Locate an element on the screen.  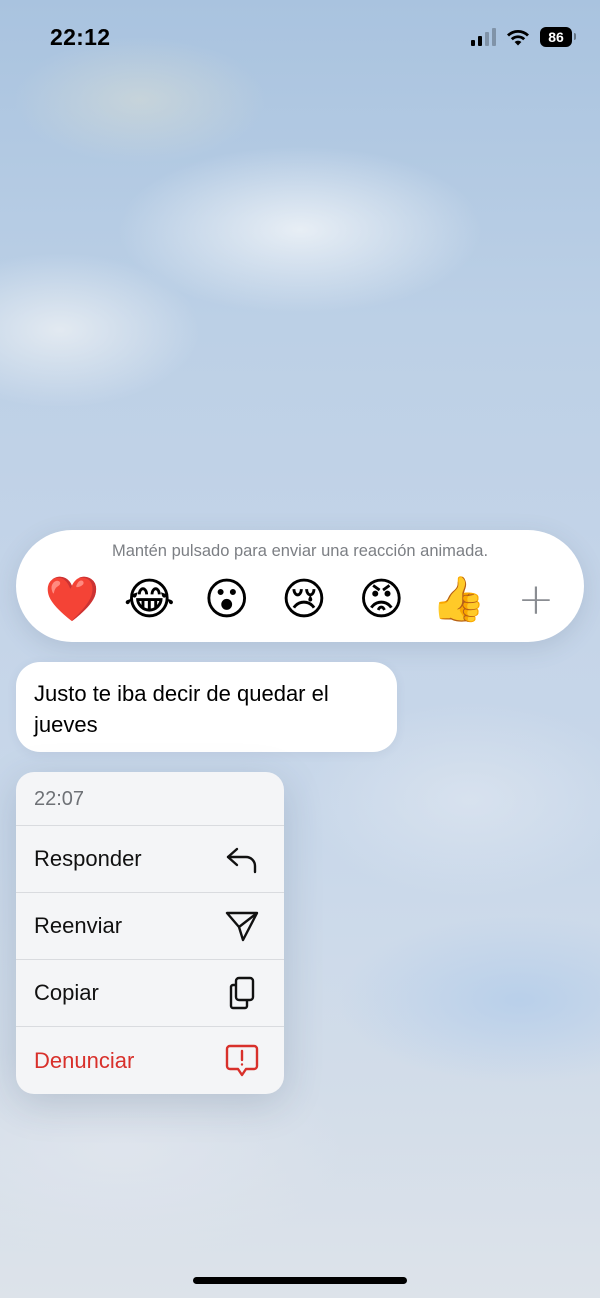
surprised-reaction-icon: 😮 is located at coordinates (227, 600).